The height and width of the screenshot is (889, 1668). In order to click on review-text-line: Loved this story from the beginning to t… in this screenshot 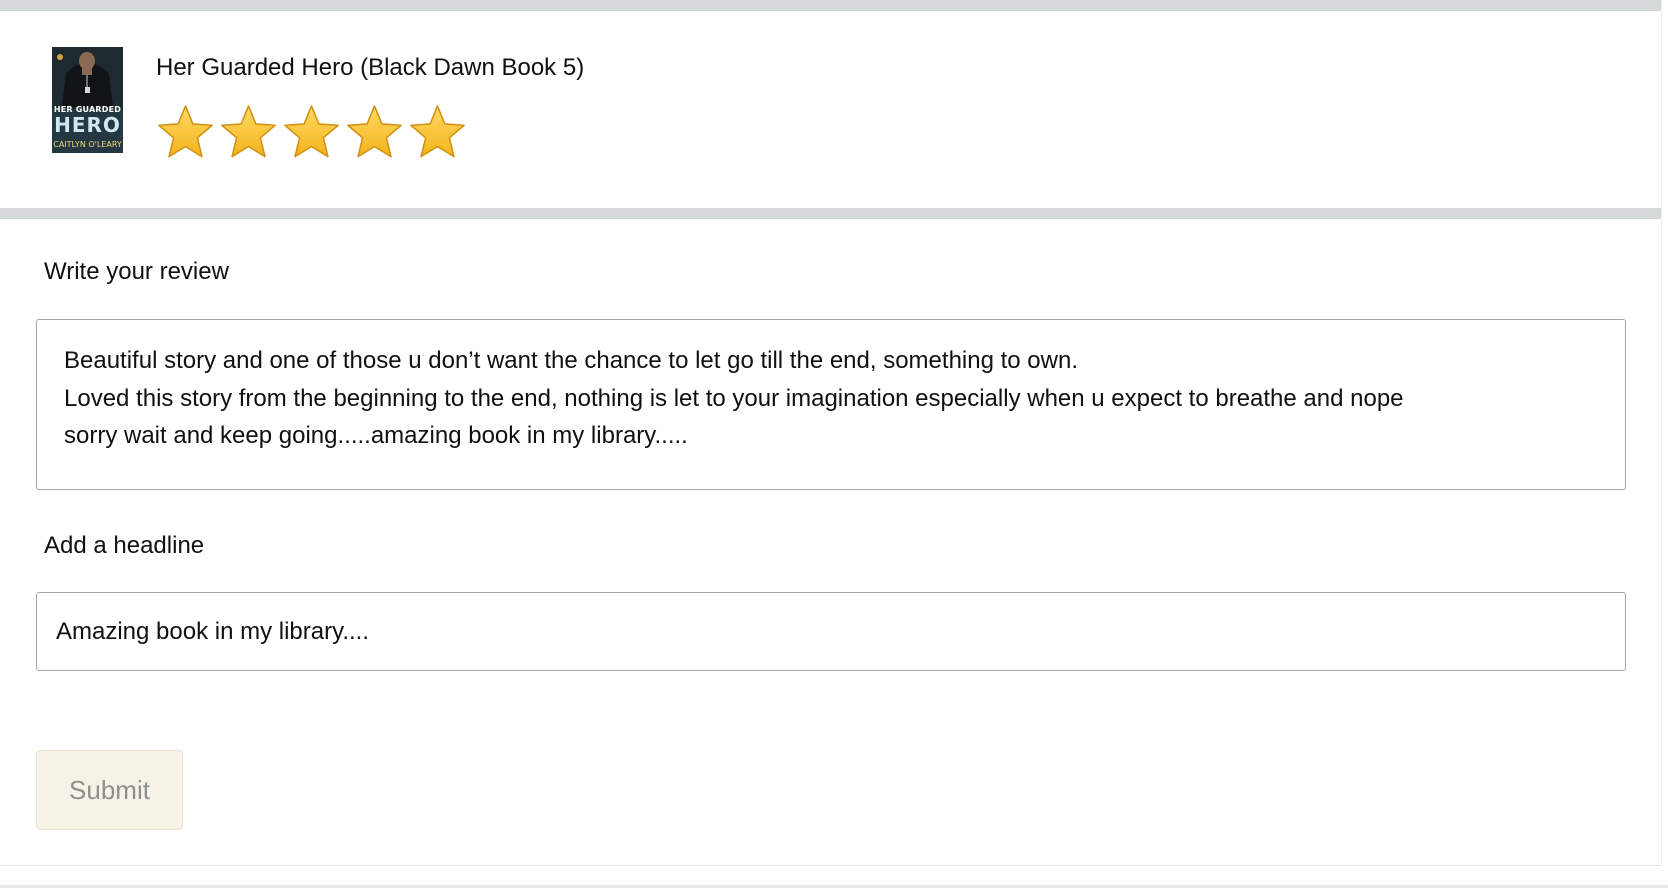, I will do `click(734, 398)`.